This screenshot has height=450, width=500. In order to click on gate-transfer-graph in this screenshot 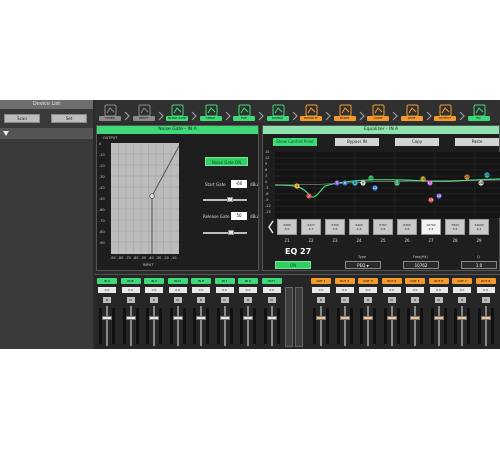, I will do `click(145, 198)`.